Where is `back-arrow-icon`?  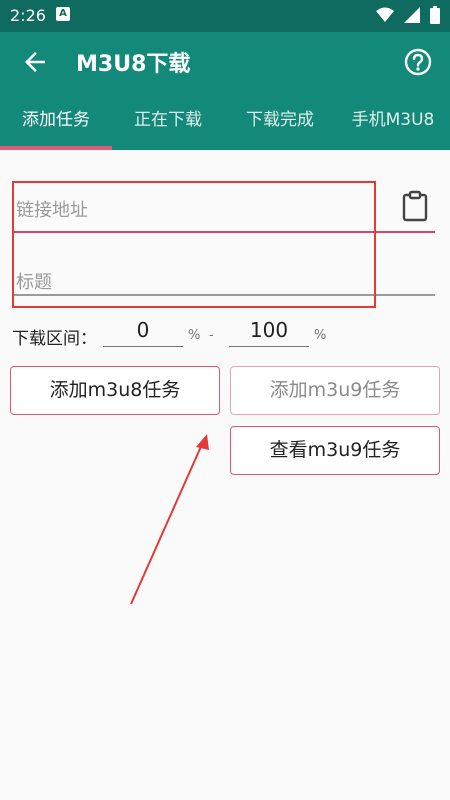 back-arrow-icon is located at coordinates (35, 62).